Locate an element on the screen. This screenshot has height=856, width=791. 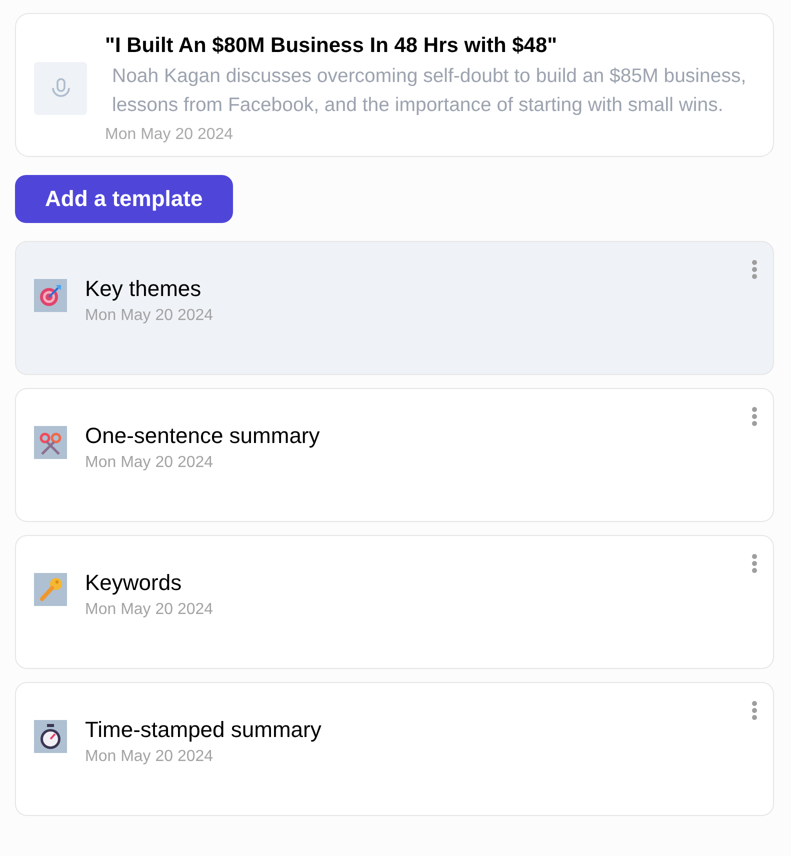
episode-description: Noah Kagan discusses overcoming self-doubt to build an $85M business, lessons from Facebook, and the importance of starting with small wins. is located at coordinates (430, 91).